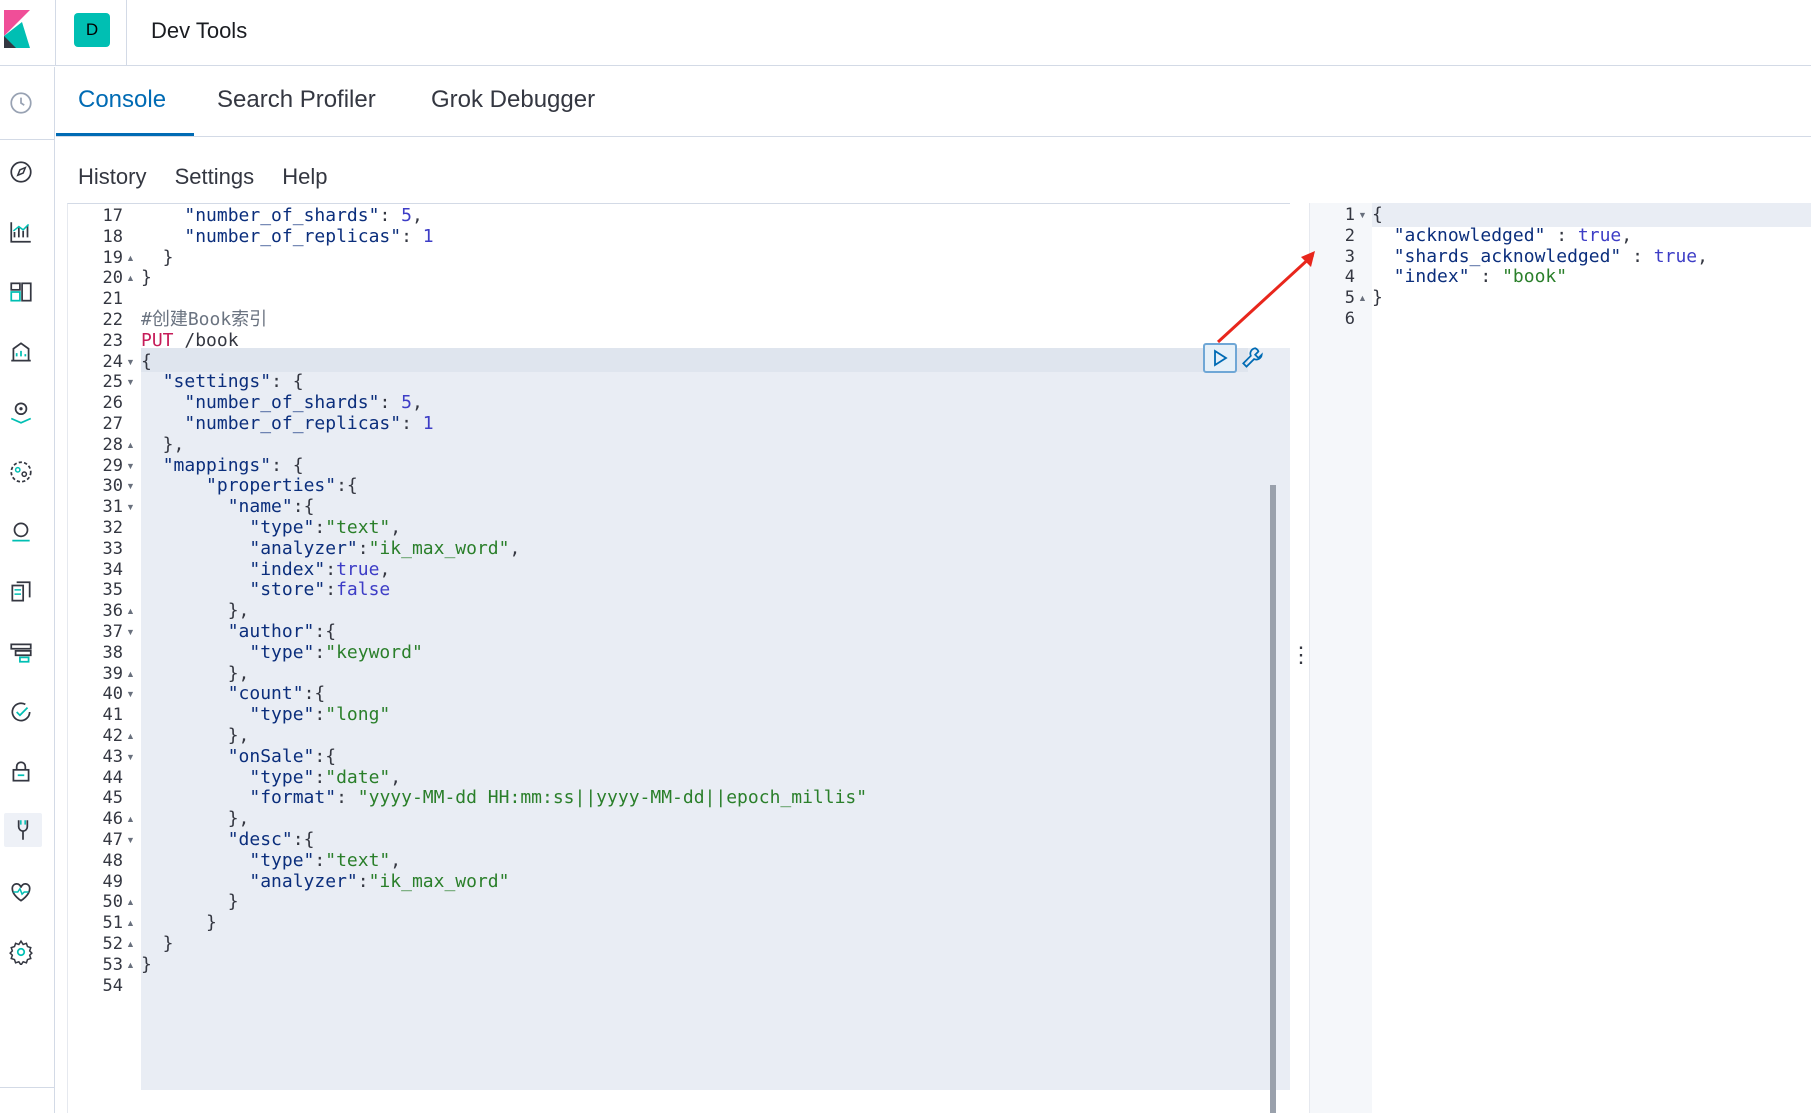 This screenshot has height=1113, width=1811. I want to click on security-icon, so click(21, 772).